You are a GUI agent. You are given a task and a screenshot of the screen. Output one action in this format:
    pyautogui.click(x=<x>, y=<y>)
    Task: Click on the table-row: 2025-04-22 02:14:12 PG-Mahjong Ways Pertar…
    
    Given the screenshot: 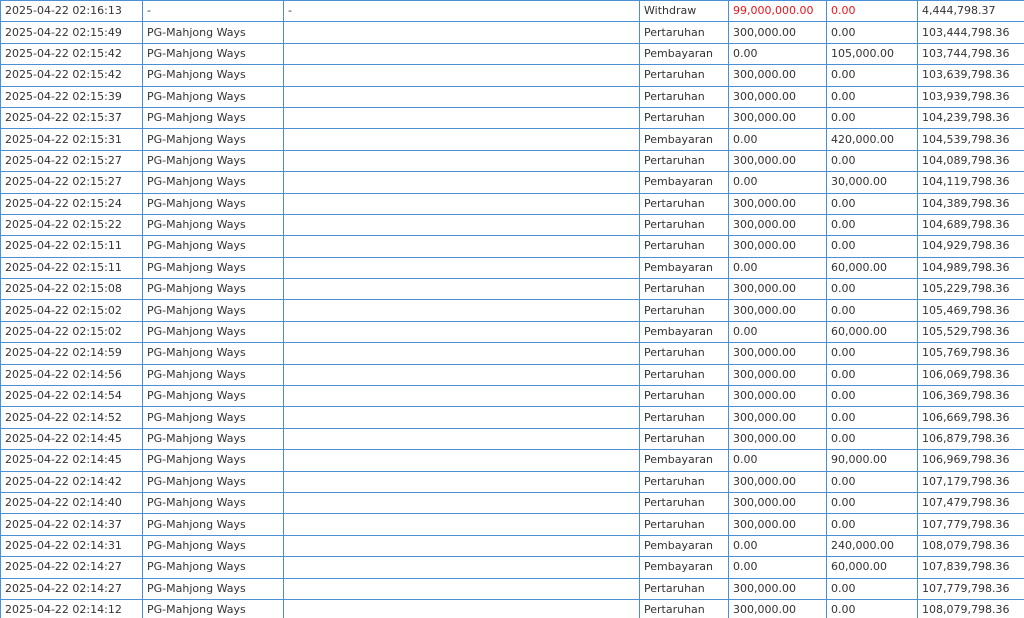 What is the action you would take?
    pyautogui.click(x=512, y=608)
    